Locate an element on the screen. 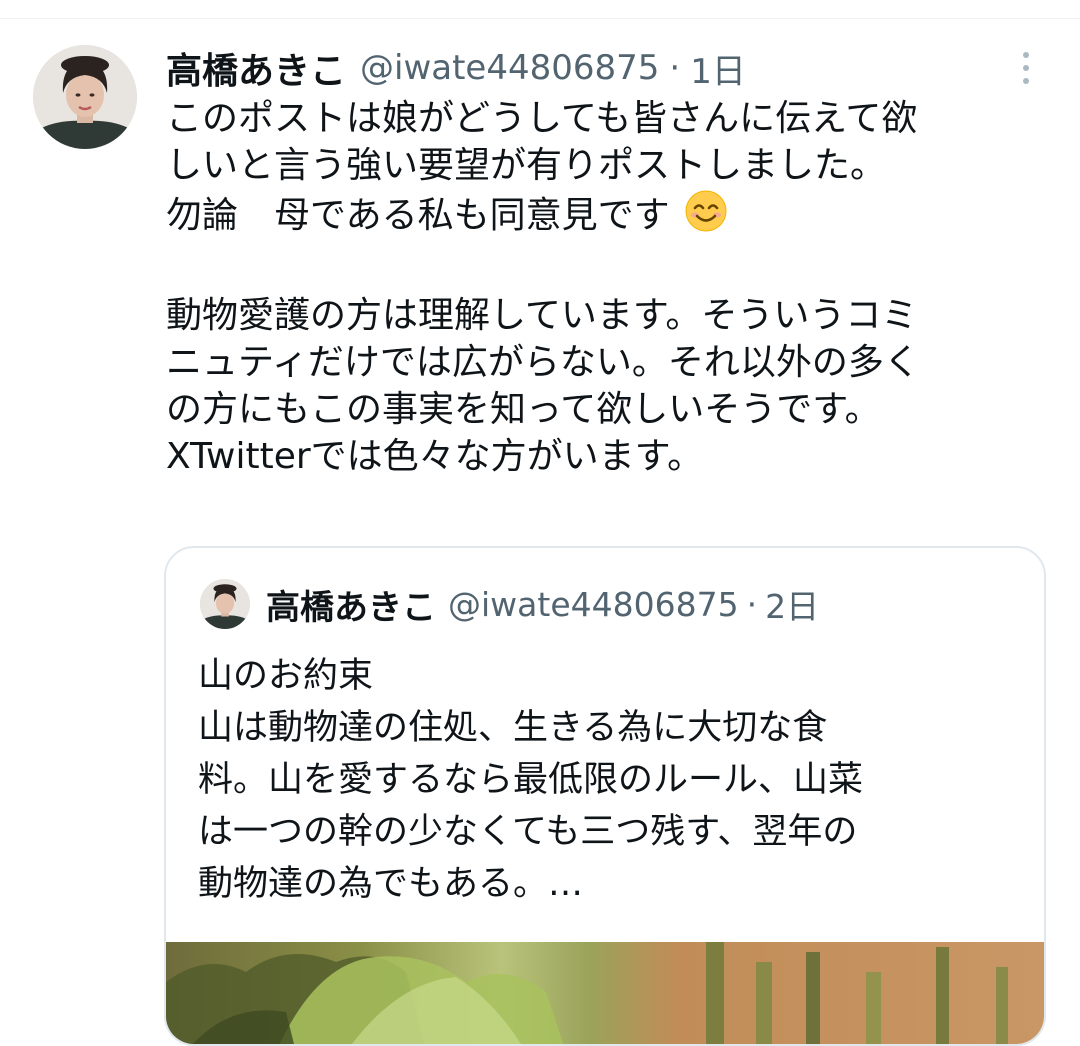 The height and width of the screenshot is (1046, 1080). tweet-line: の方にもこの事実を知って欲しいそうです。 is located at coordinates (523, 409).